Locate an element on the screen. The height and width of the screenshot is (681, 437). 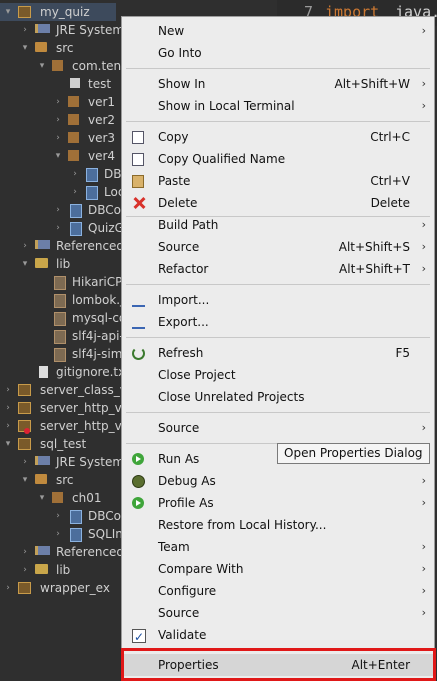
tree-item-label: Referenced is located at coordinates (90, 552).